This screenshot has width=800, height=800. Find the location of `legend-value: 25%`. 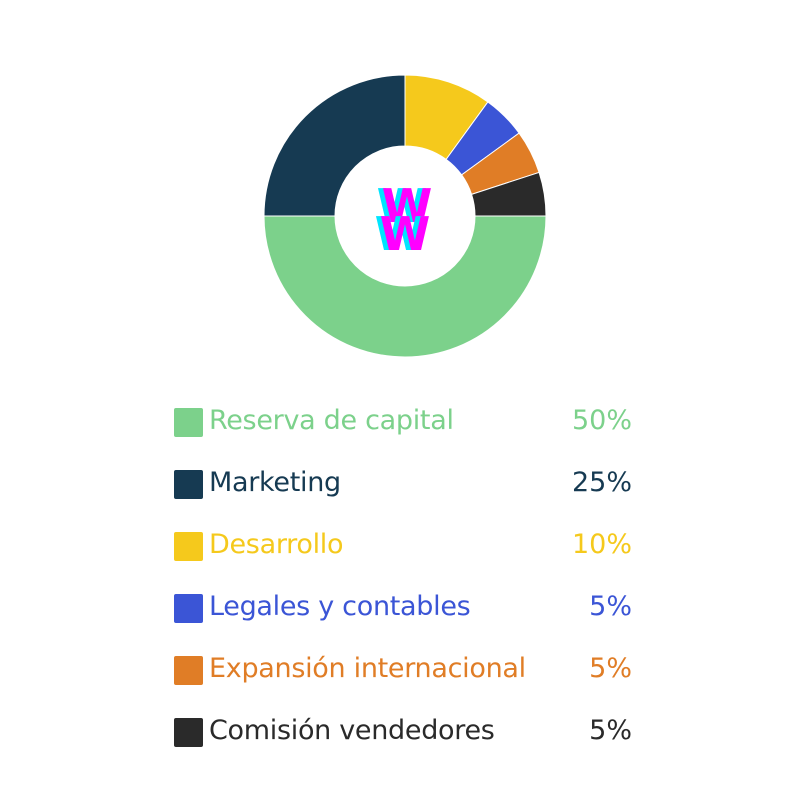

legend-value: 25% is located at coordinates (601, 482).